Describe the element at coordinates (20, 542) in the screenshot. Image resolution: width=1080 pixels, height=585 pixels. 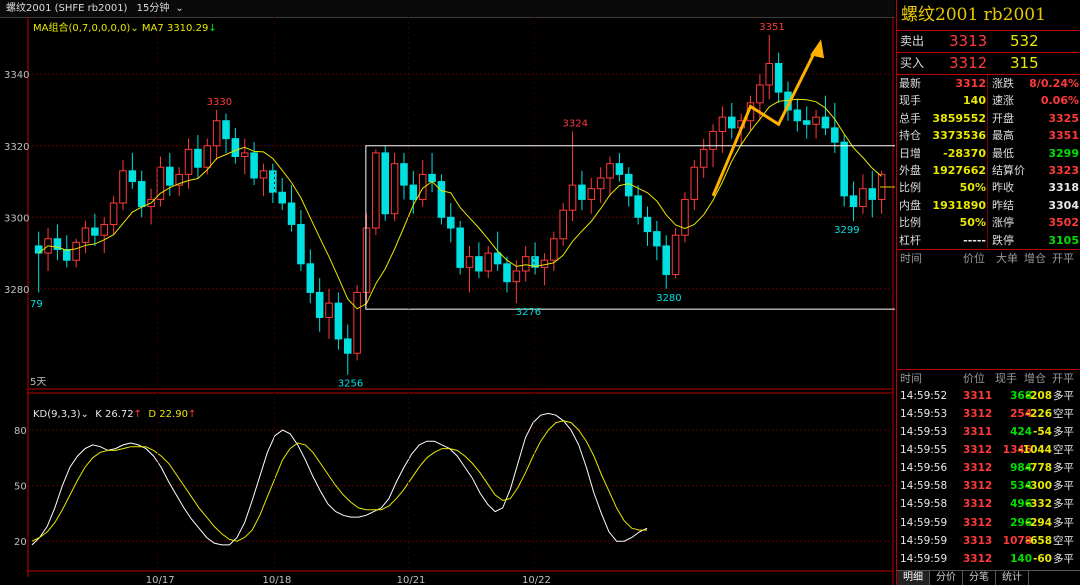
I see `kd-tick-label: 20` at that location.